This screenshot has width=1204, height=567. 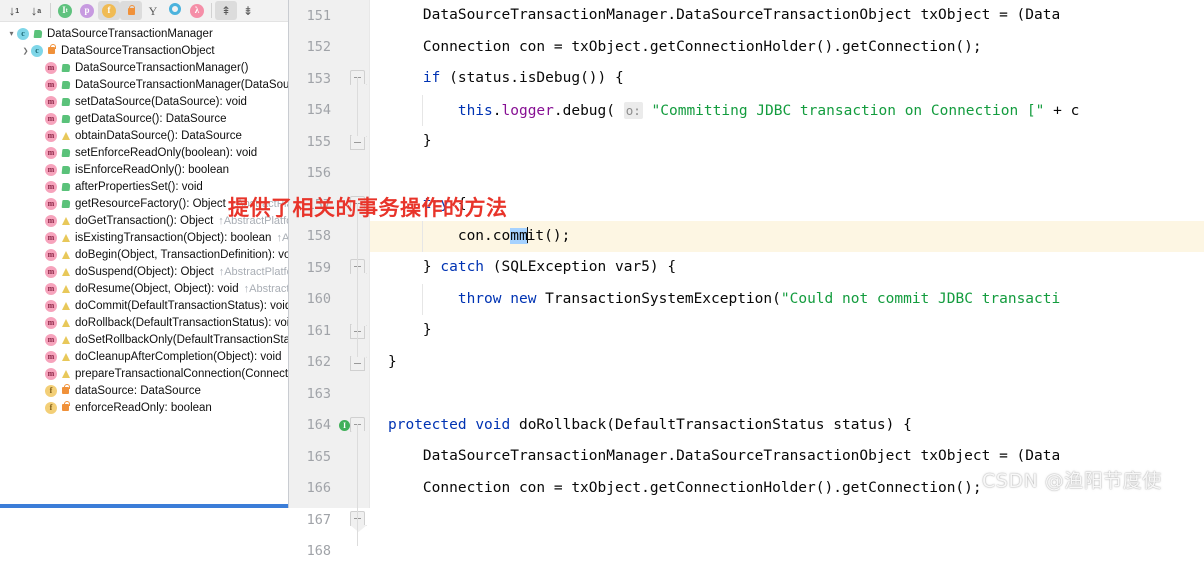 I want to click on show-anonymous-classes-button: Y, so click(x=153, y=10).